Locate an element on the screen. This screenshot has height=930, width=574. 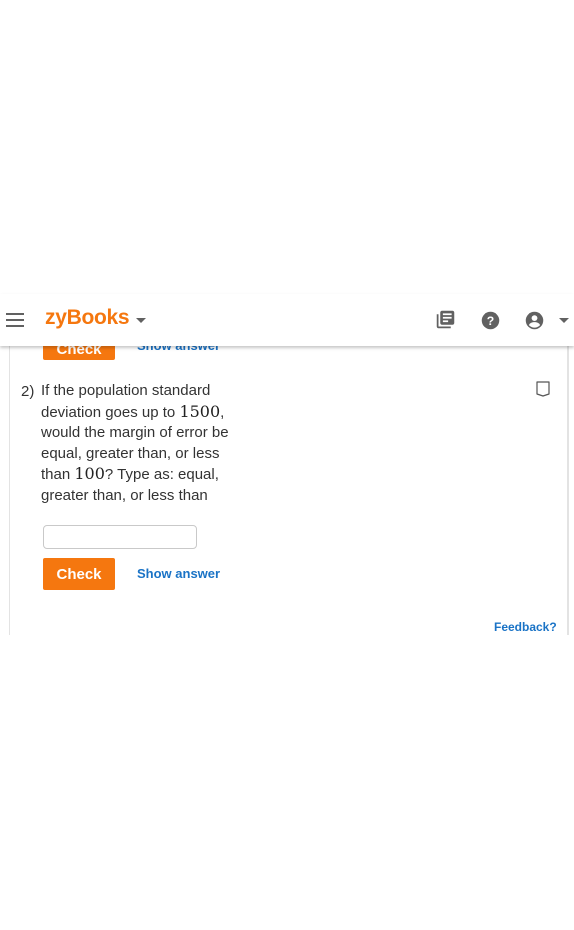
value-1500: 1500 is located at coordinates (200, 411).